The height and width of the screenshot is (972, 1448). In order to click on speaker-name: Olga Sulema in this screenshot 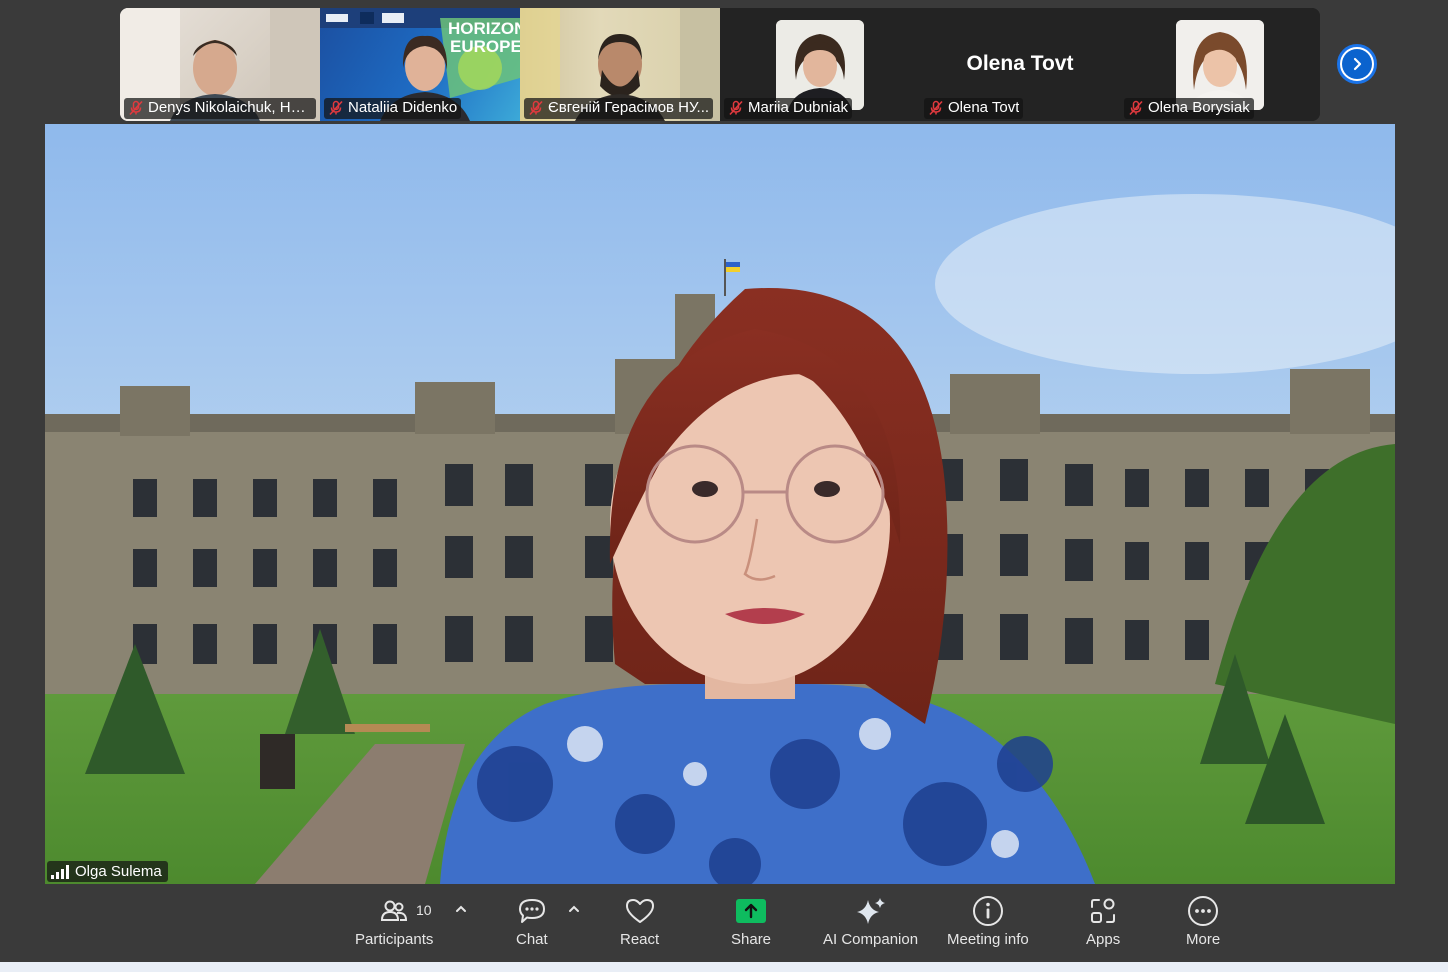, I will do `click(118, 871)`.